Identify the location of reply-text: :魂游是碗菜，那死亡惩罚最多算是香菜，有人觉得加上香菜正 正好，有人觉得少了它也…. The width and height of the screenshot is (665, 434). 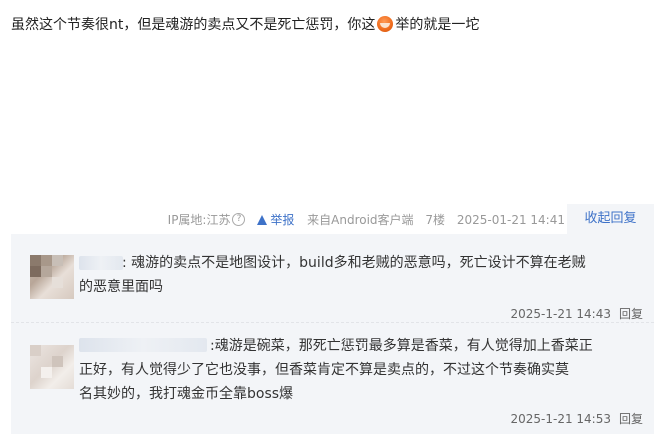
(336, 370).